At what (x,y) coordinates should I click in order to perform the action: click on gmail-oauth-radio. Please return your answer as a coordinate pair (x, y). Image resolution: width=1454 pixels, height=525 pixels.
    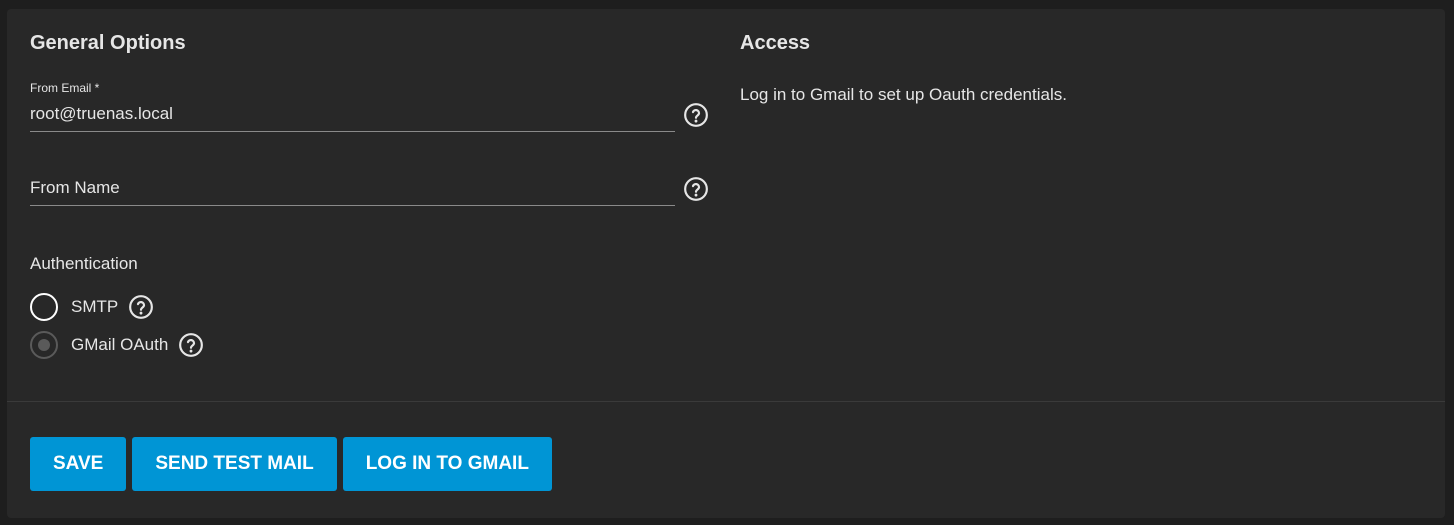
    Looking at the image, I should click on (44, 345).